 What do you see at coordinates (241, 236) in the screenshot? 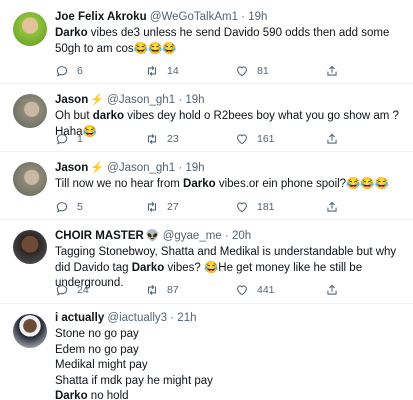
I see `timestamp: 20h` at bounding box center [241, 236].